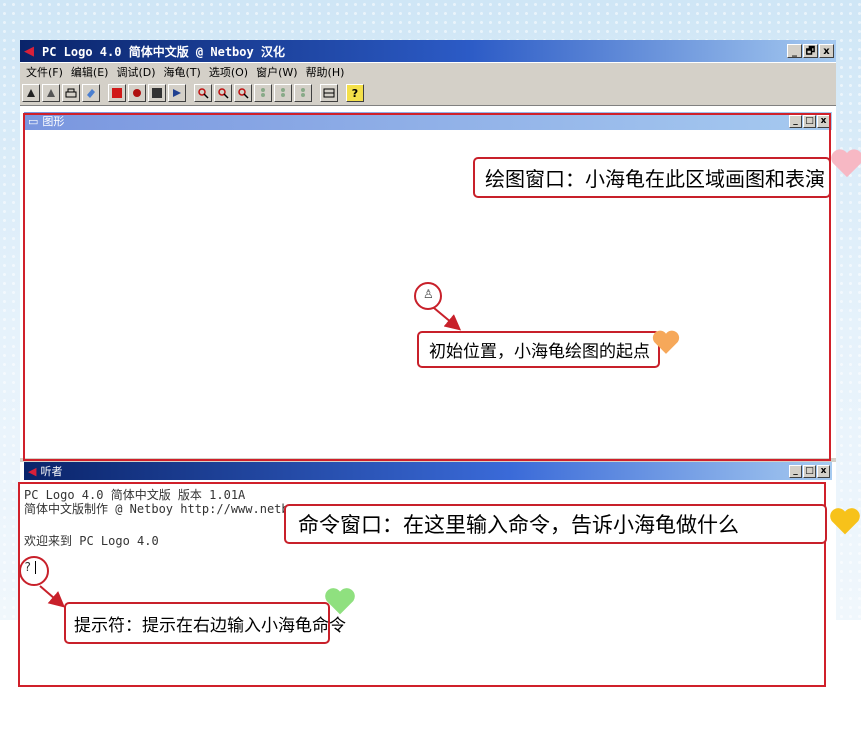 The height and width of the screenshot is (729, 861). I want to click on prompt-callout: 提示符：提示在右边输入小海龟命令, so click(205, 623).